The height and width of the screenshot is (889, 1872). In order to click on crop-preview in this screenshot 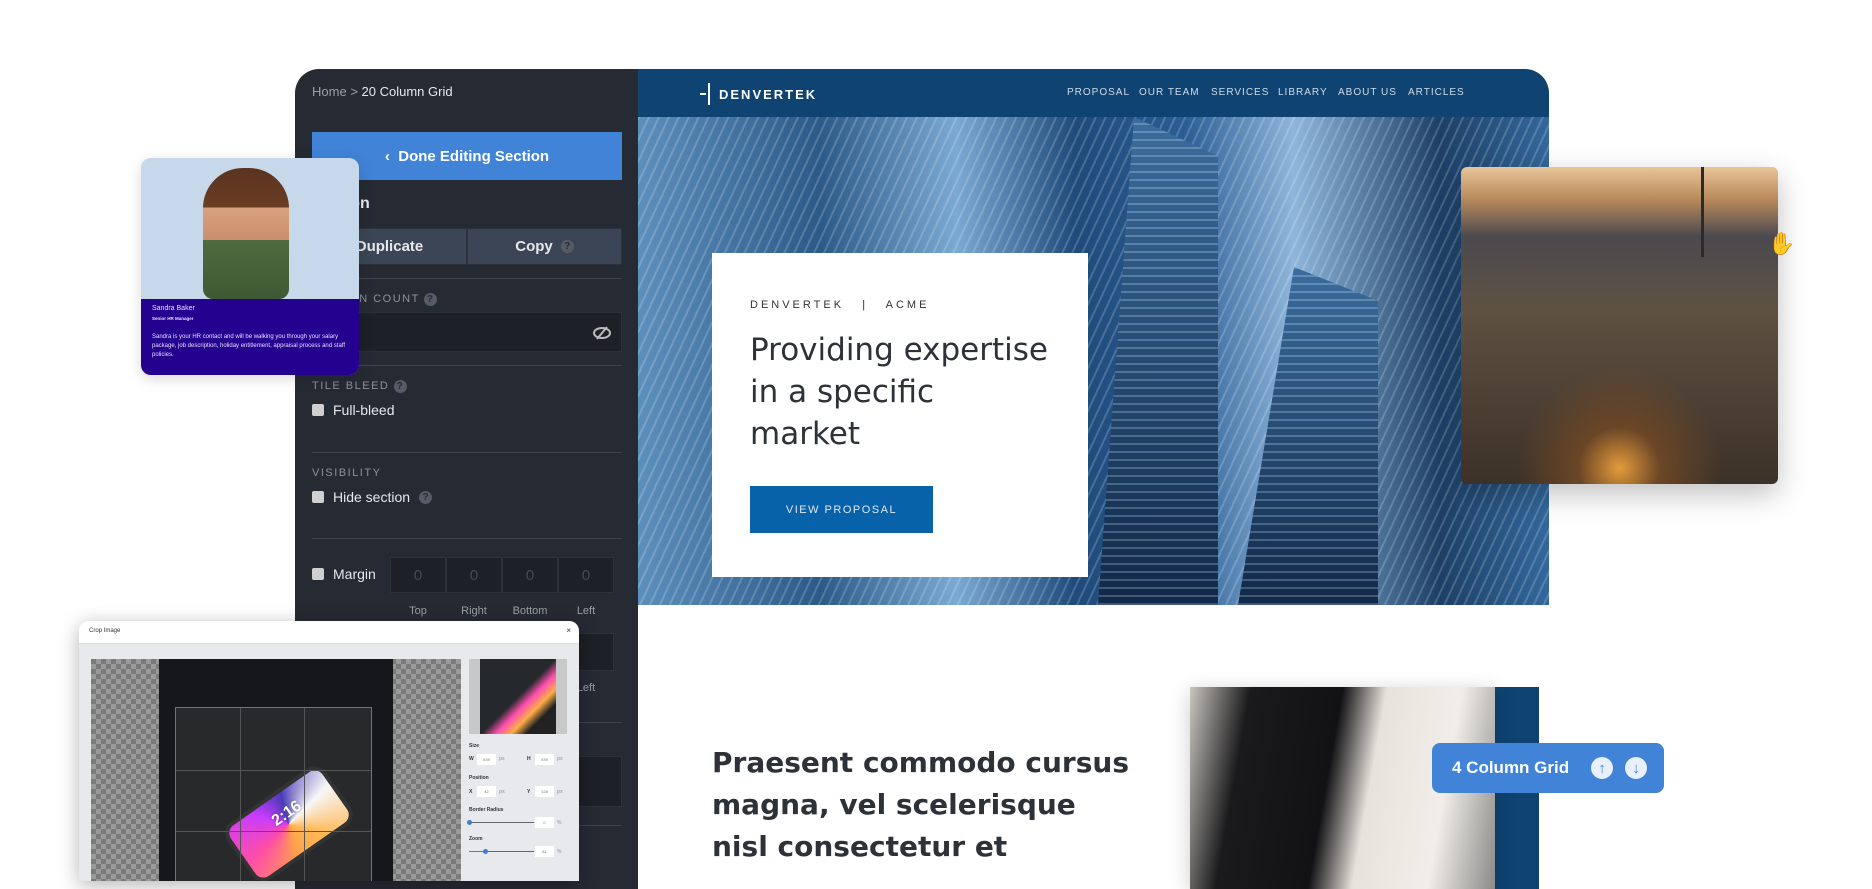, I will do `click(518, 696)`.